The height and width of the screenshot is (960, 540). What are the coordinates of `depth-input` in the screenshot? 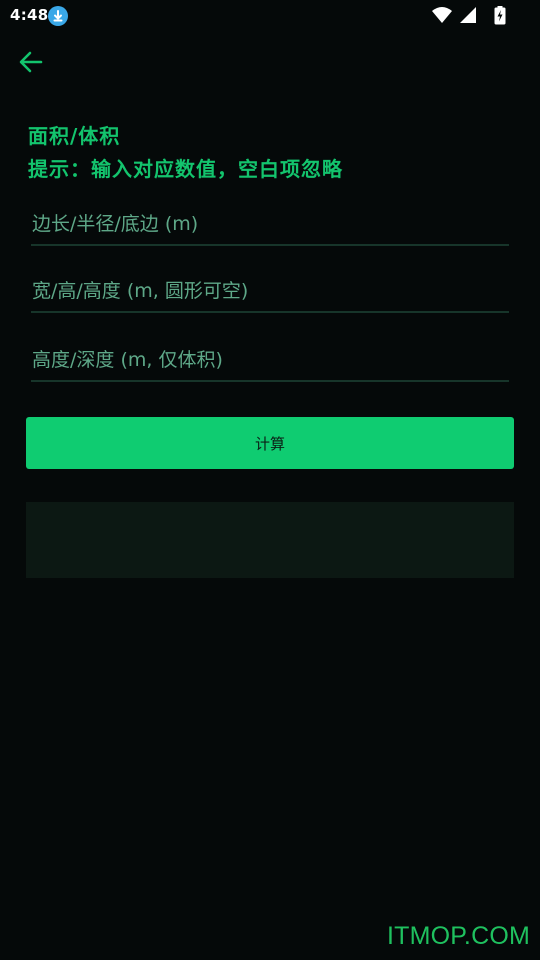 It's located at (270, 360).